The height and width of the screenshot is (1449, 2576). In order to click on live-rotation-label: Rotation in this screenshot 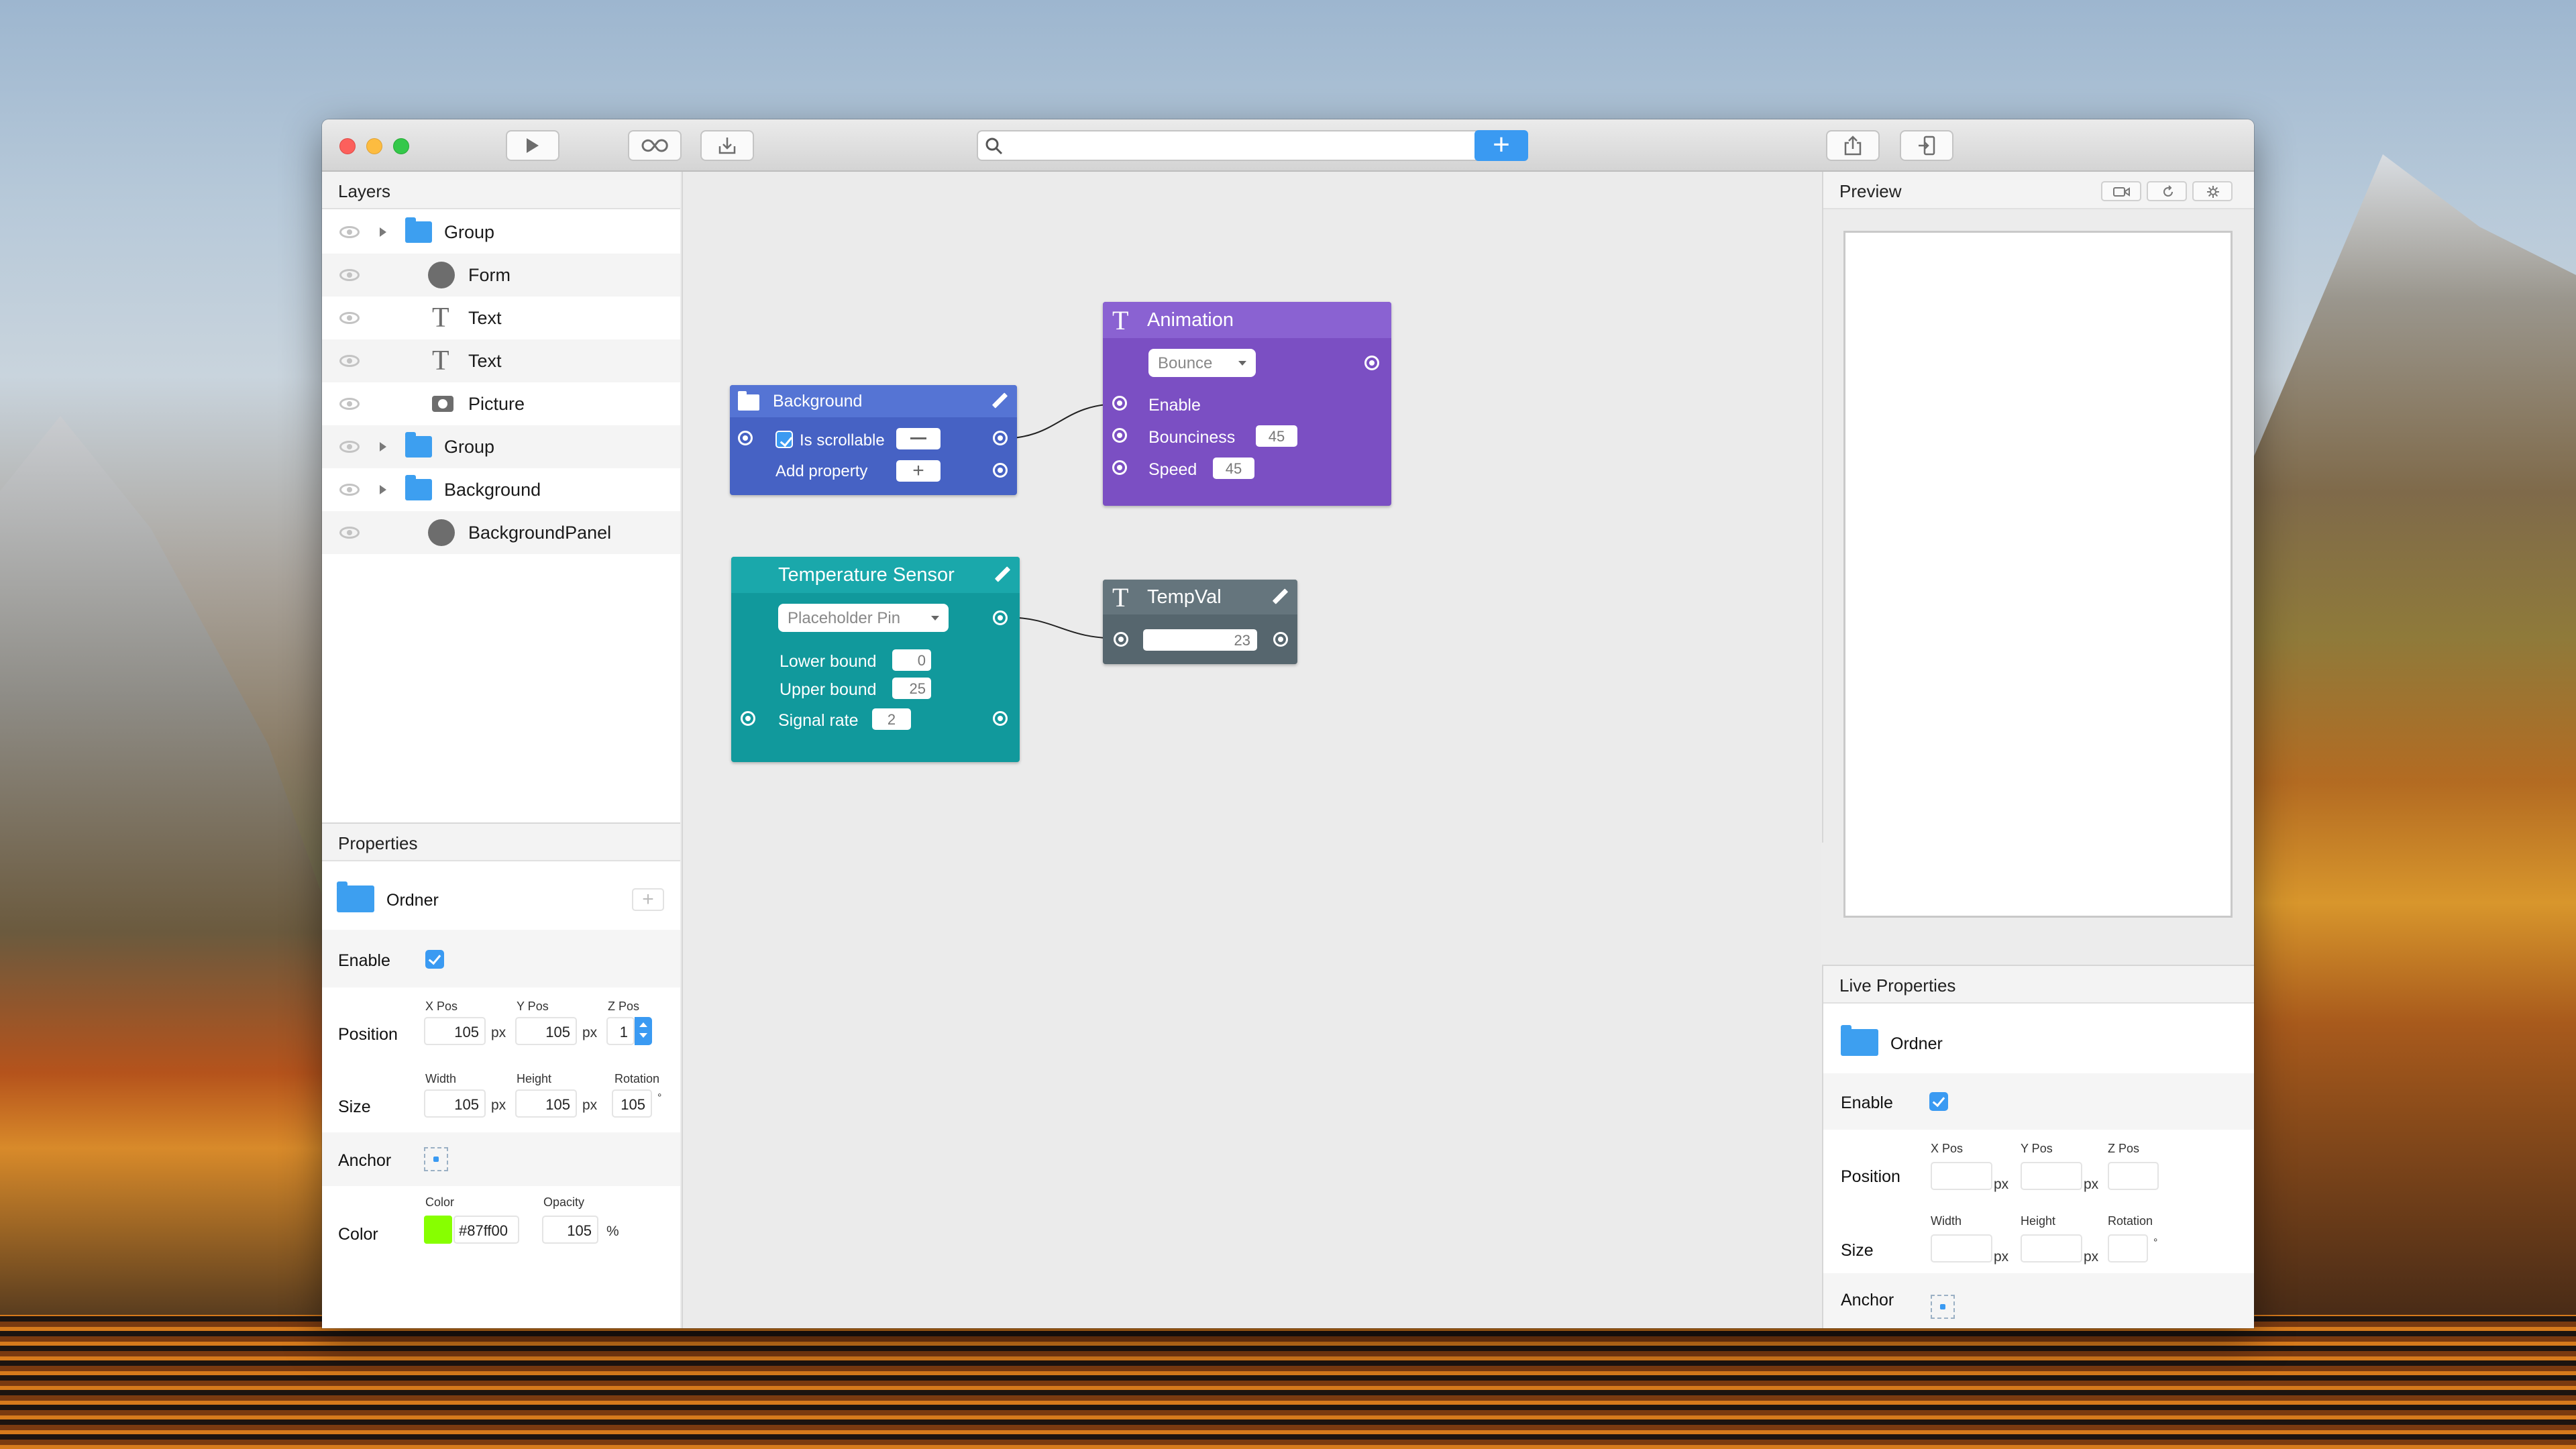, I will do `click(2130, 1221)`.